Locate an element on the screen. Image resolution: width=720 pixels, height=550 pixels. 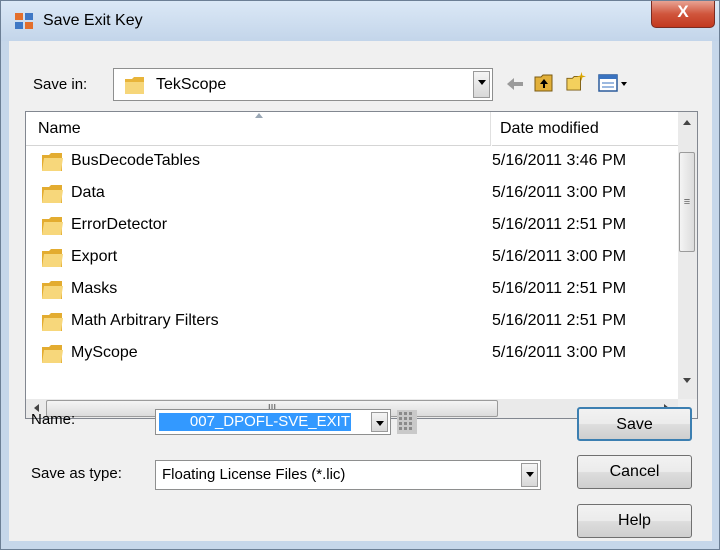
close-button: X is located at coordinates (683, 14).